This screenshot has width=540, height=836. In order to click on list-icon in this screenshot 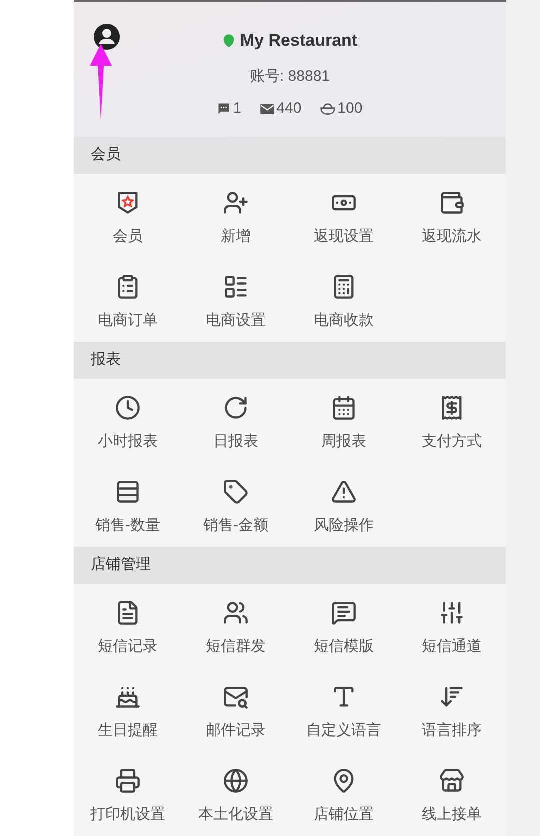, I will do `click(236, 287)`.